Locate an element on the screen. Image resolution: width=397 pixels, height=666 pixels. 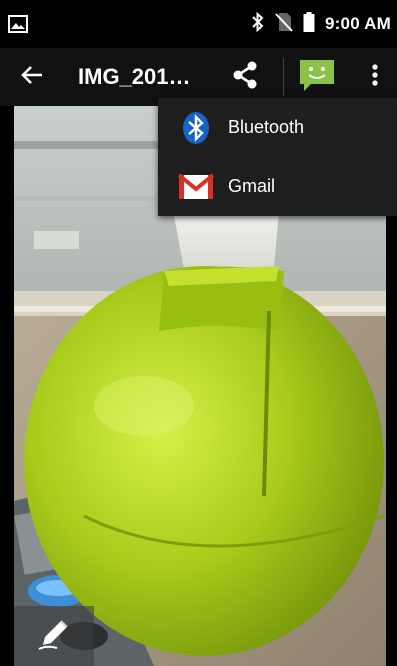
share-option-gmail: Gmail is located at coordinates (277, 186).